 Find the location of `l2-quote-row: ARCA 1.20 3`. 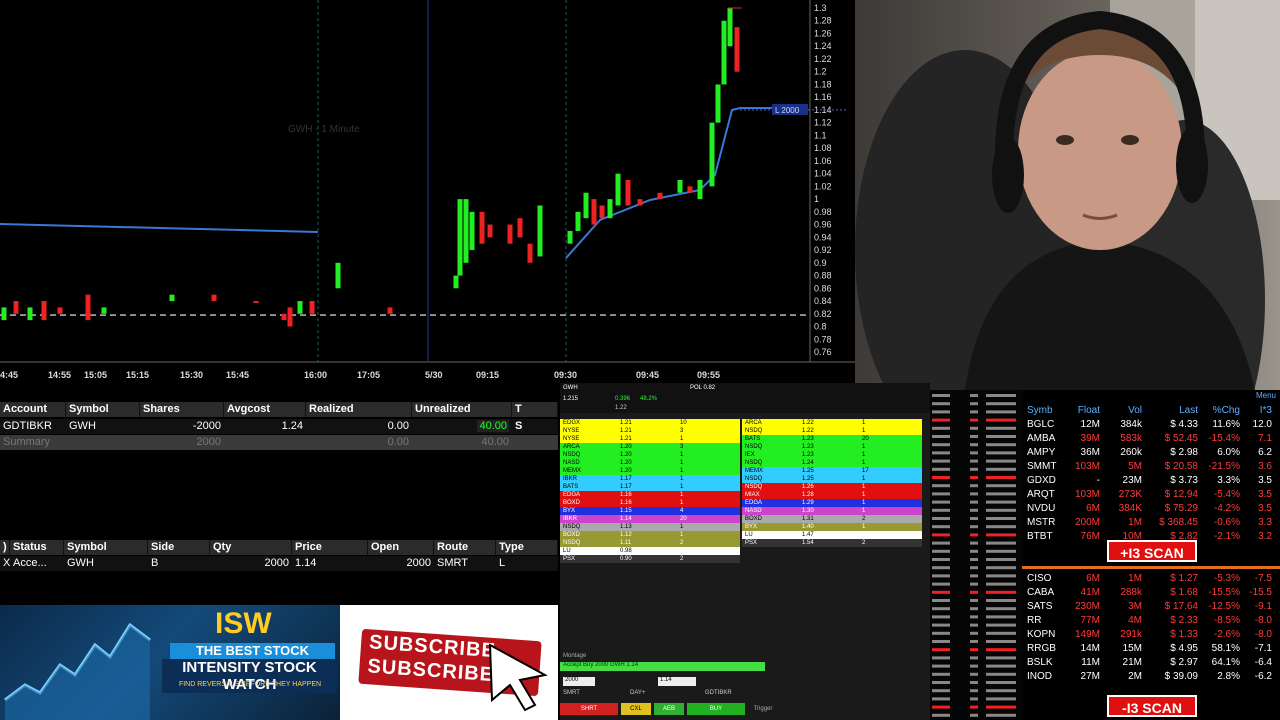

l2-quote-row: ARCA 1.20 3 is located at coordinates (650, 447).